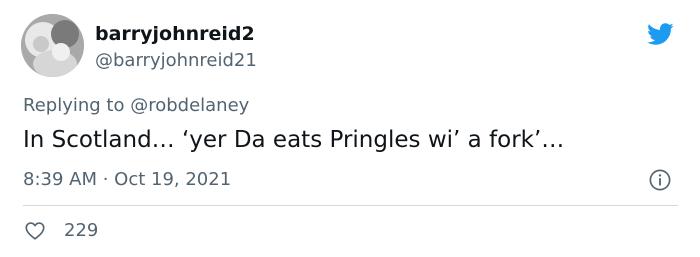 Image resolution: width=700 pixels, height=257 pixels. I want to click on avatar, so click(52, 45).